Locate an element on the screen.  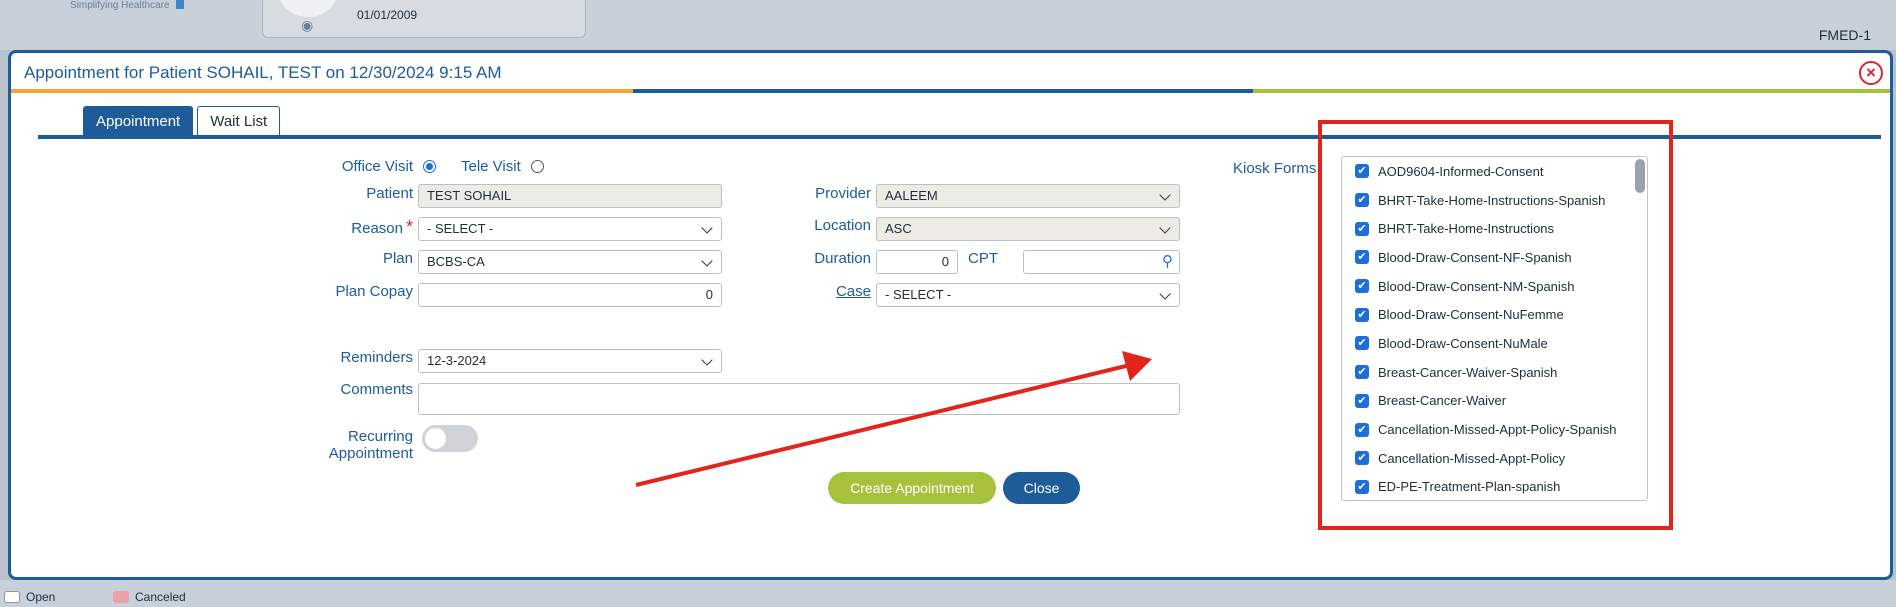
tele-visit-radio is located at coordinates (537, 166).